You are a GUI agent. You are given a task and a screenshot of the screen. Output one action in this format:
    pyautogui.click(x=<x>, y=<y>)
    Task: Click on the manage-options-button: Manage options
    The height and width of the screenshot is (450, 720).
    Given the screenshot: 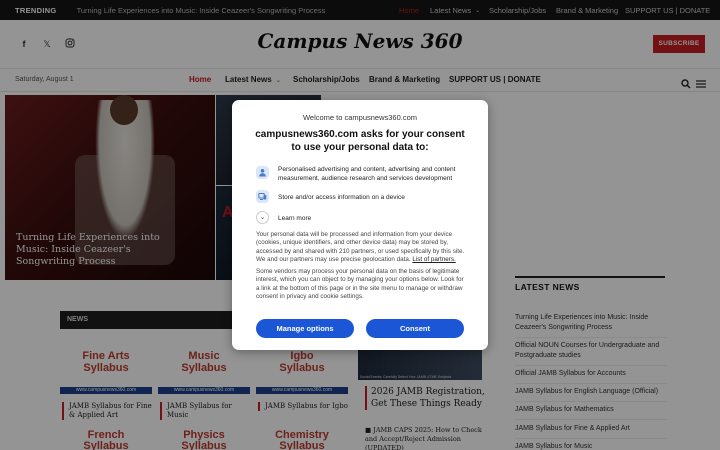 What is the action you would take?
    pyautogui.click(x=305, y=328)
    